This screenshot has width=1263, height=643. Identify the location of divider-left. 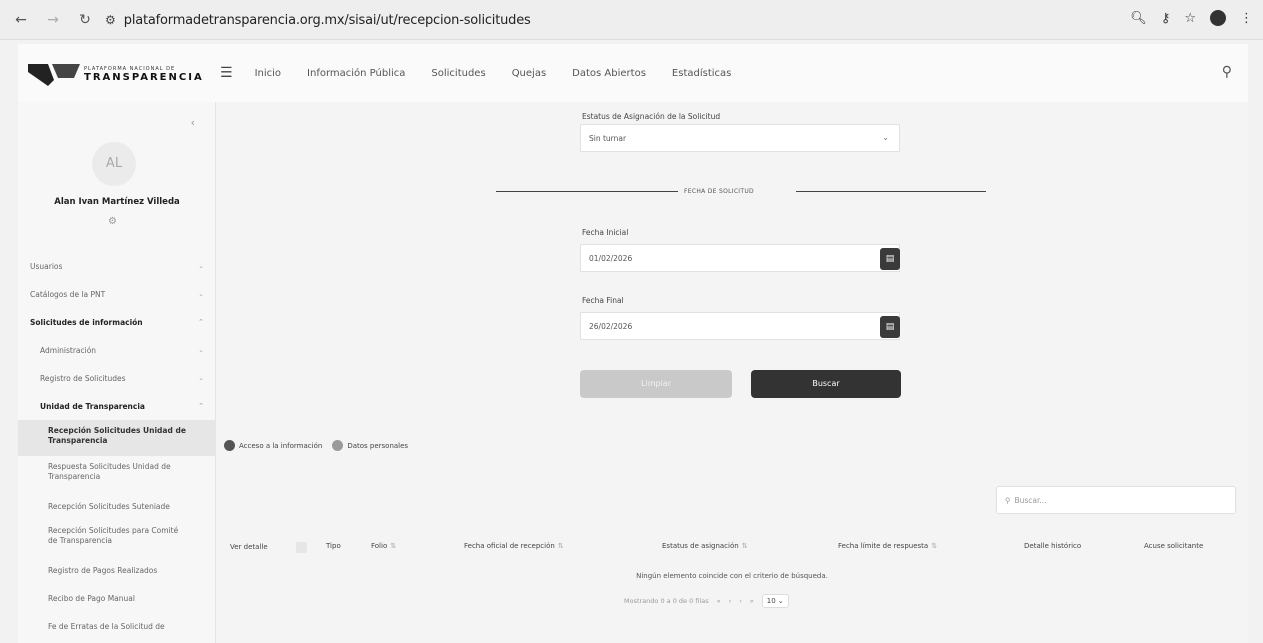
(587, 191).